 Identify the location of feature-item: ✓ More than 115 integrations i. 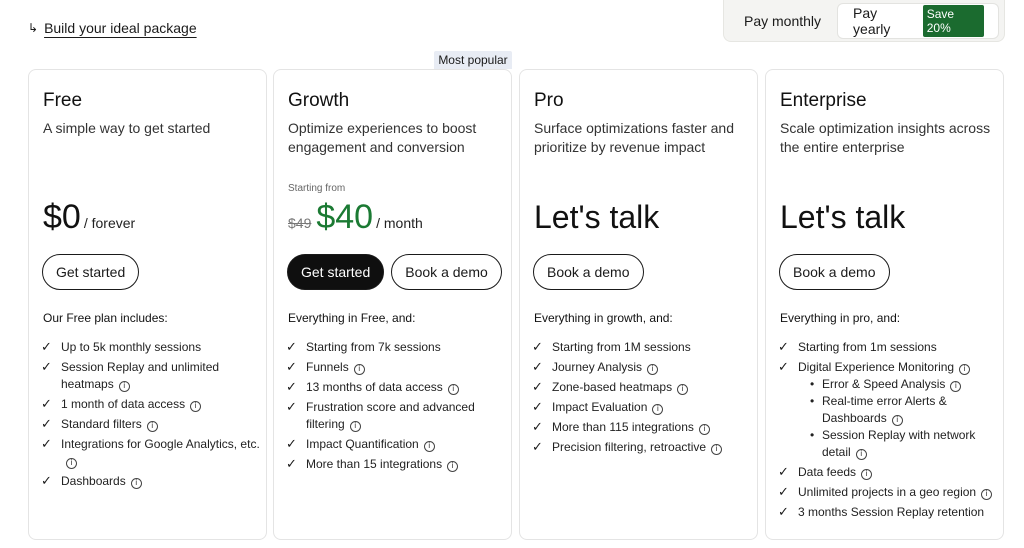
(644, 427).